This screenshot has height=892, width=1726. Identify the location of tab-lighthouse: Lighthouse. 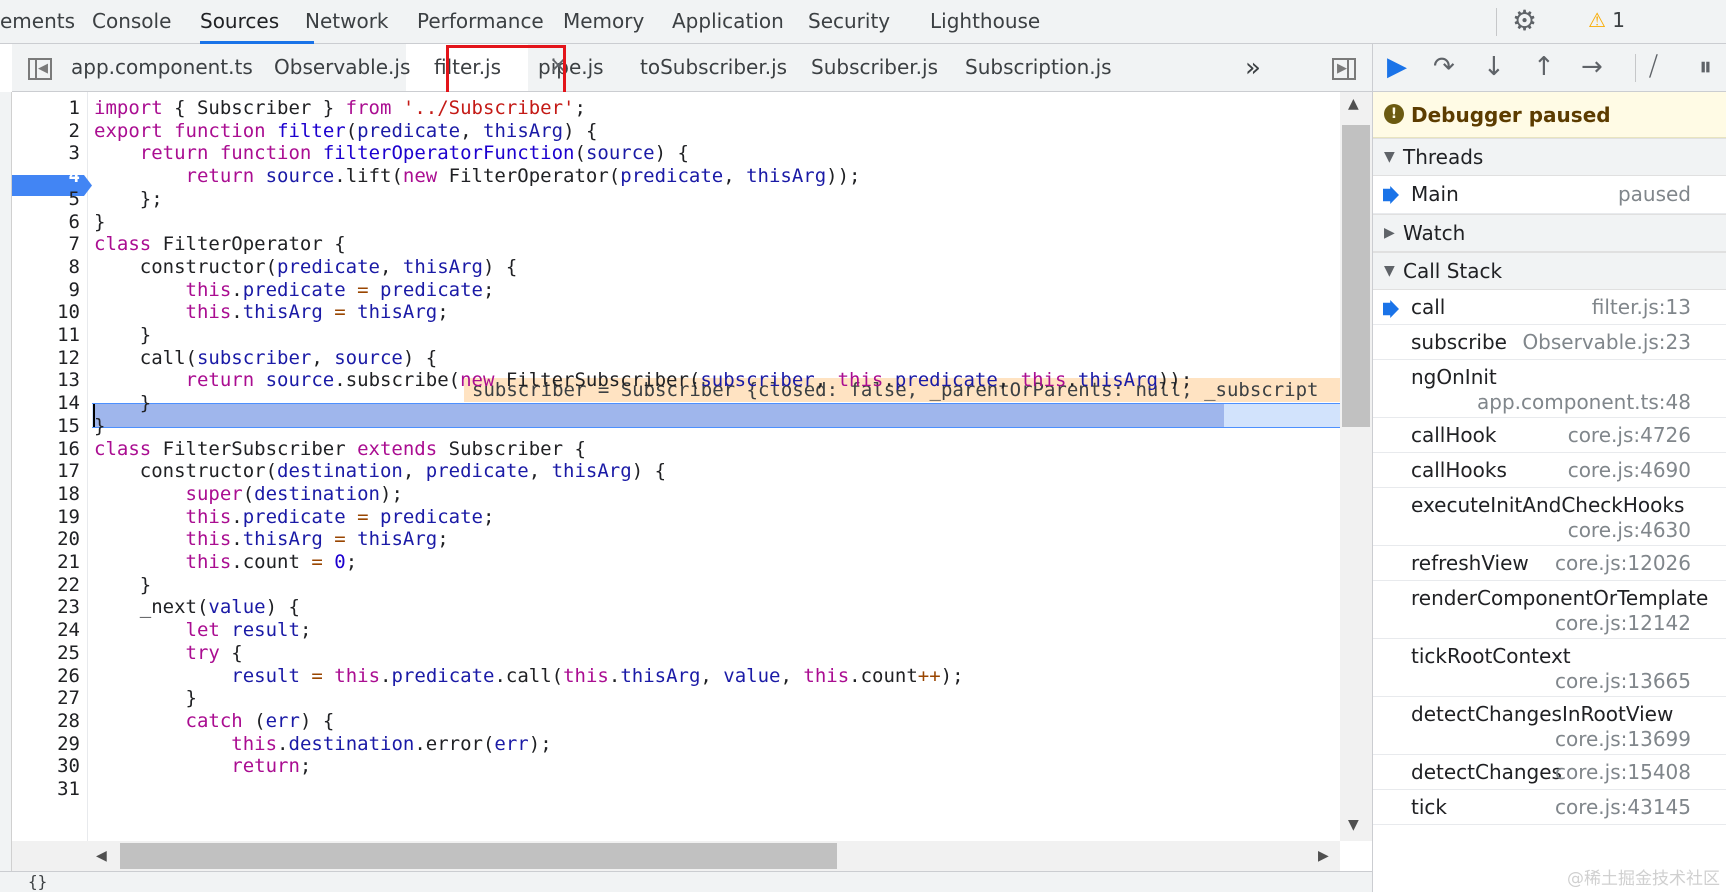
(985, 22).